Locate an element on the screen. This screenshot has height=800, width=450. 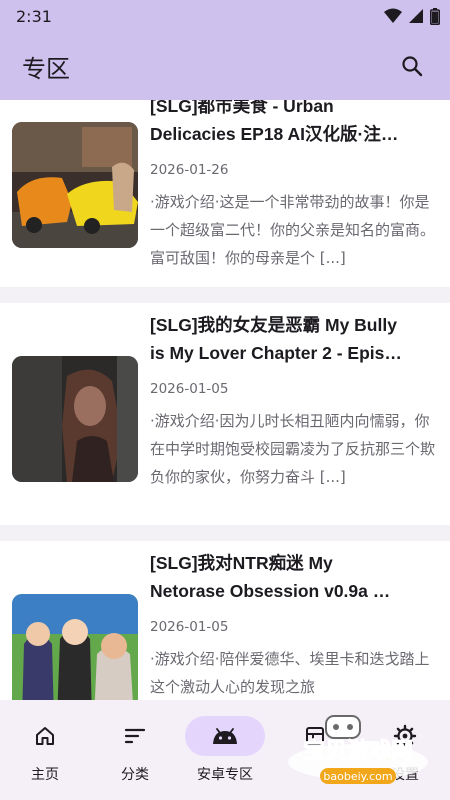
nav-item-home: 主页 is located at coordinates (45, 750).